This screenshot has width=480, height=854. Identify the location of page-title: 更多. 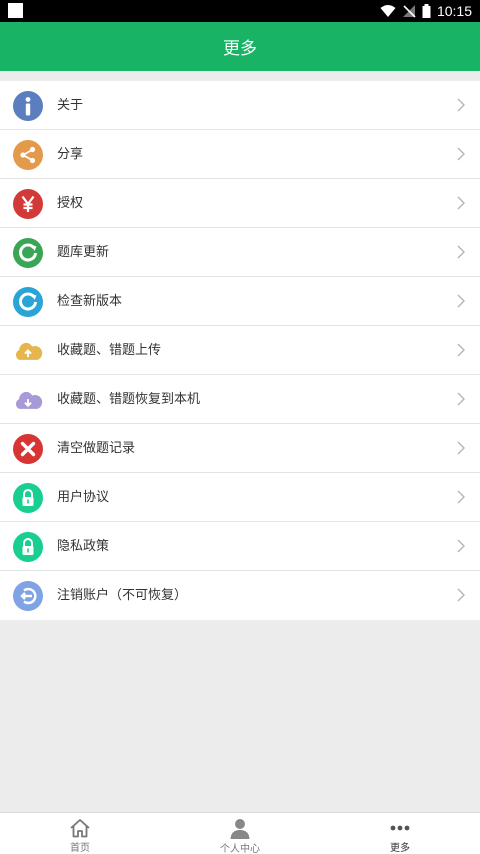
(240, 49).